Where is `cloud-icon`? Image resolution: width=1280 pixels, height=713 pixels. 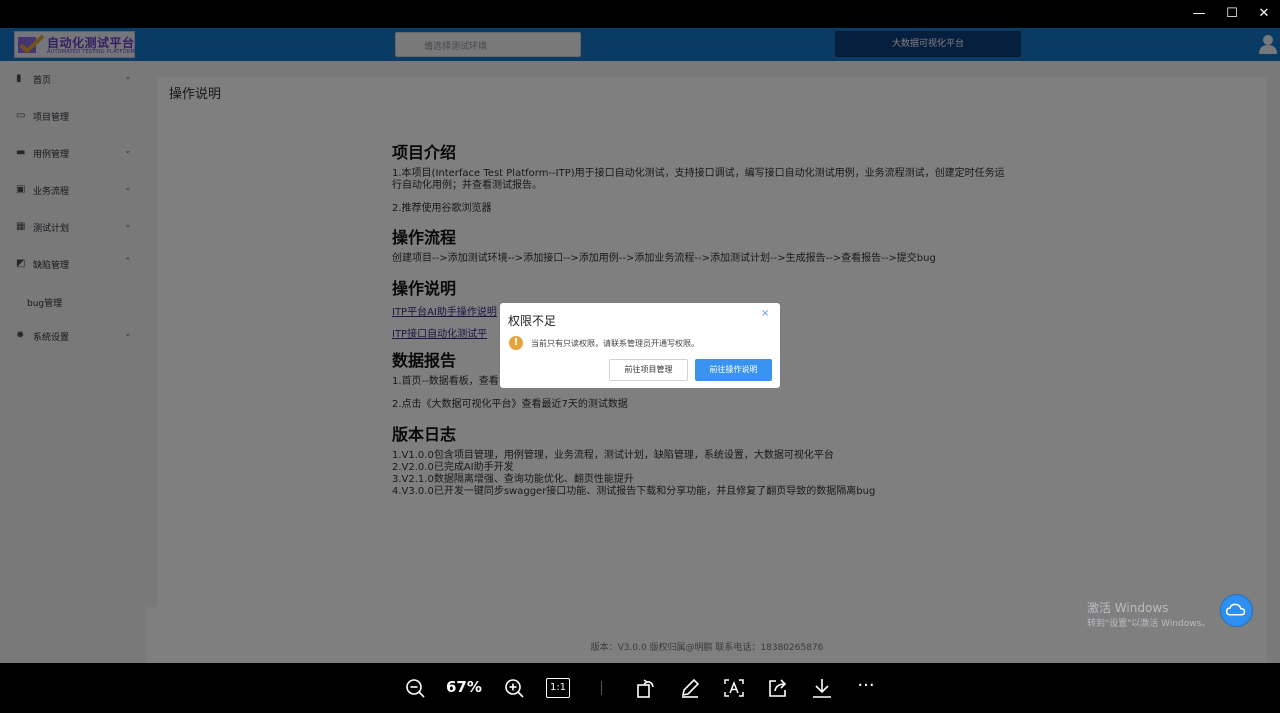 cloud-icon is located at coordinates (1235, 609).